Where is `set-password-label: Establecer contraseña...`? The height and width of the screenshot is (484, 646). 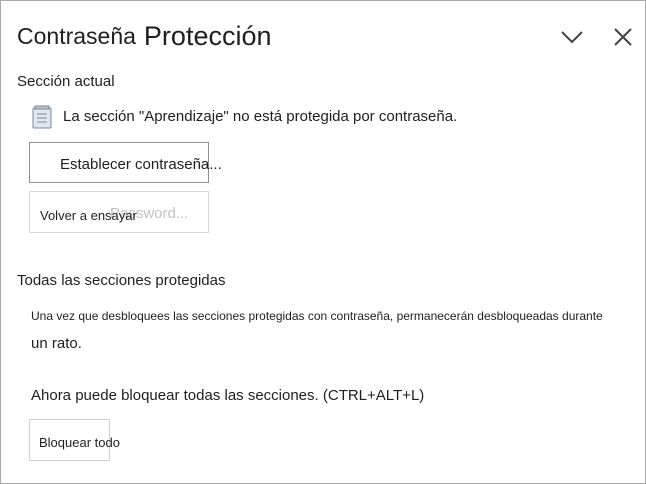
set-password-label: Establecer contraseña... is located at coordinates (141, 164).